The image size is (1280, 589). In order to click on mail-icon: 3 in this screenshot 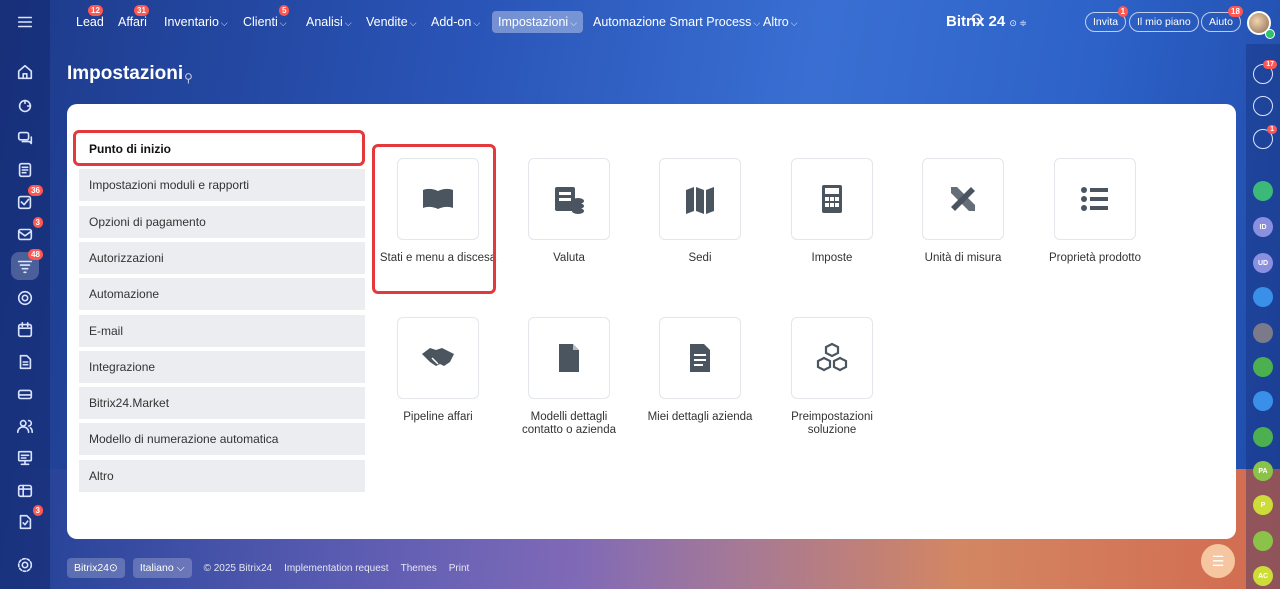, I will do `click(27, 232)`.